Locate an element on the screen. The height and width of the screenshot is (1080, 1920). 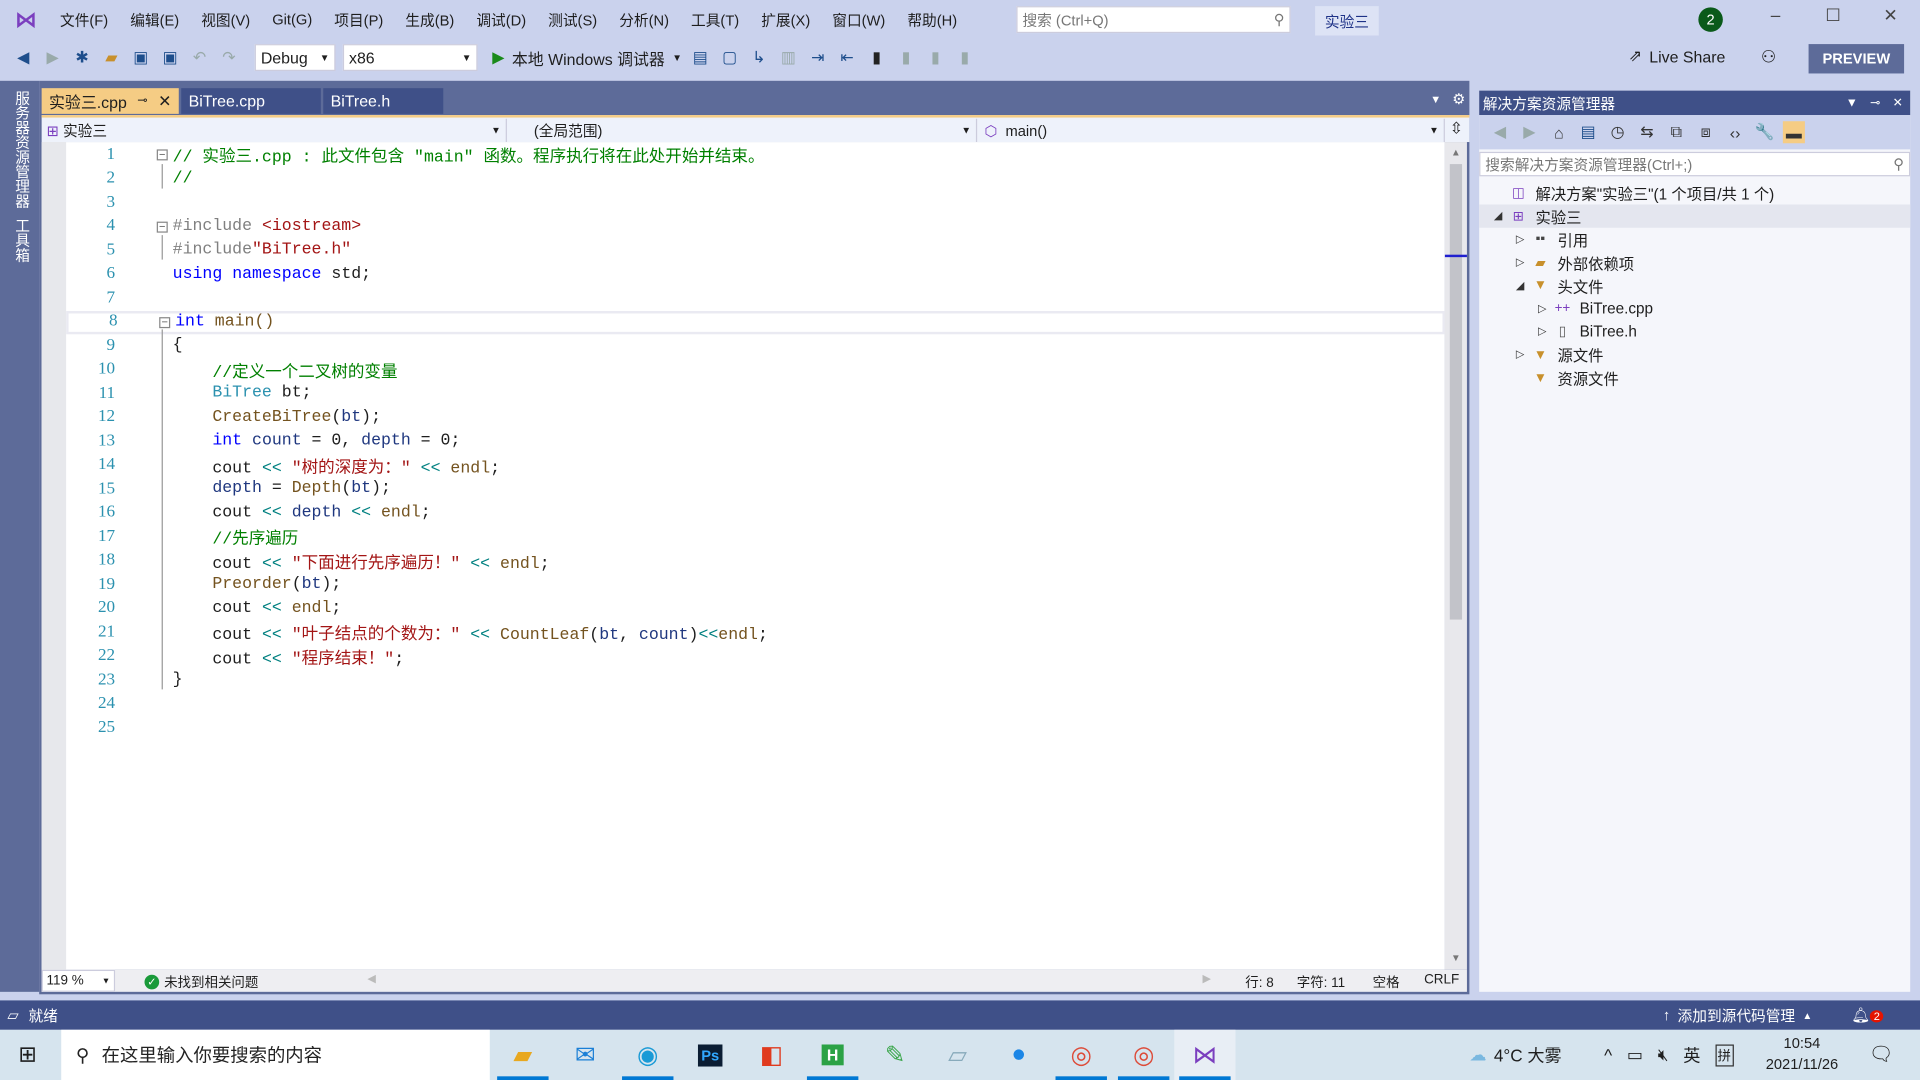
save-all-icon: ▣ is located at coordinates (170, 58).